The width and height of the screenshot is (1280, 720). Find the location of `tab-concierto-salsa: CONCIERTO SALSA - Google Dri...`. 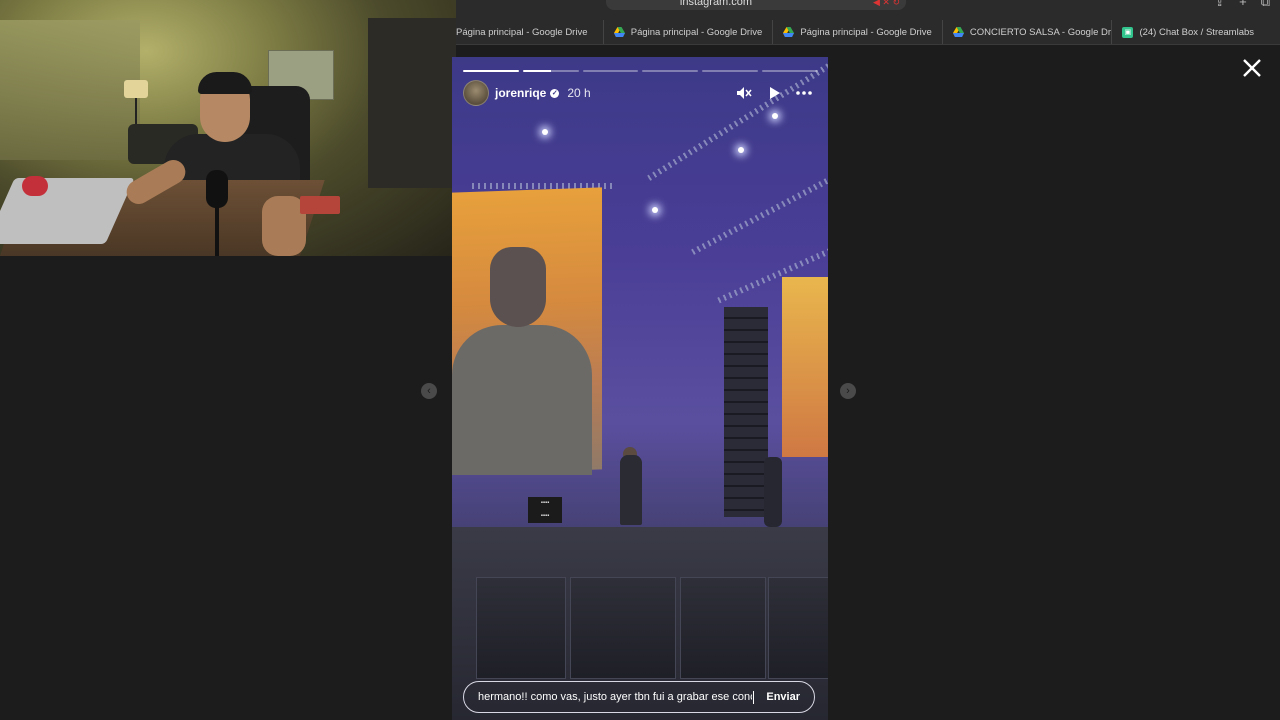

tab-concierto-salsa: CONCIERTO SALSA - Google Dri... is located at coordinates (1028, 32).